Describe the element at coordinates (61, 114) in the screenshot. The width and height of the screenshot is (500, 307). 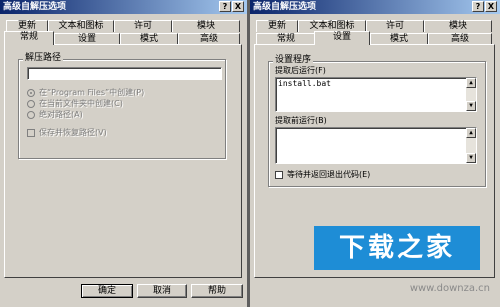
I see `option-absolute-path-label: 绝对路径(A)` at that location.